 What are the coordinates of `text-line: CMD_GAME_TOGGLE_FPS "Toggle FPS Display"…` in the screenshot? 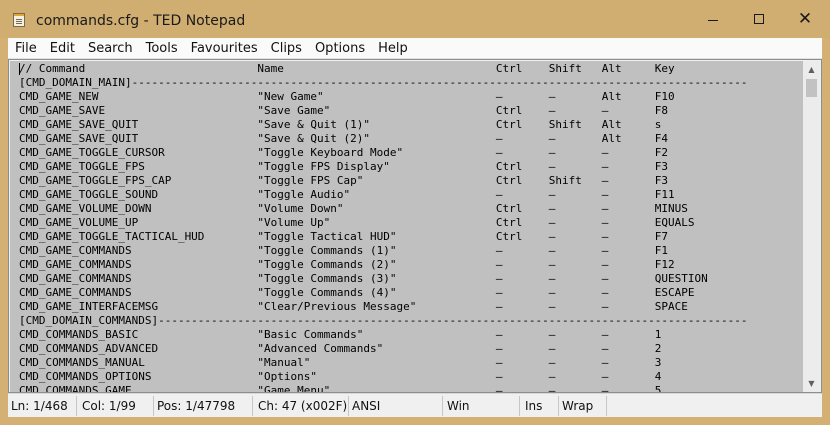 It's located at (344, 166).